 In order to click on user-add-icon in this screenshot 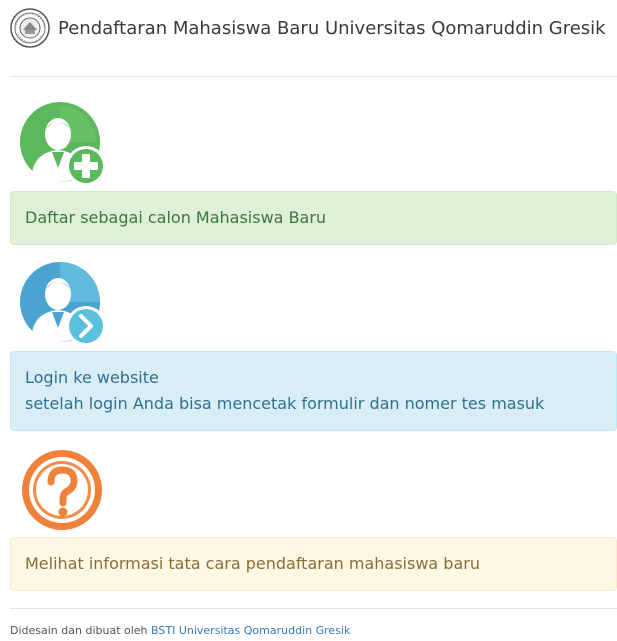, I will do `click(64, 146)`.